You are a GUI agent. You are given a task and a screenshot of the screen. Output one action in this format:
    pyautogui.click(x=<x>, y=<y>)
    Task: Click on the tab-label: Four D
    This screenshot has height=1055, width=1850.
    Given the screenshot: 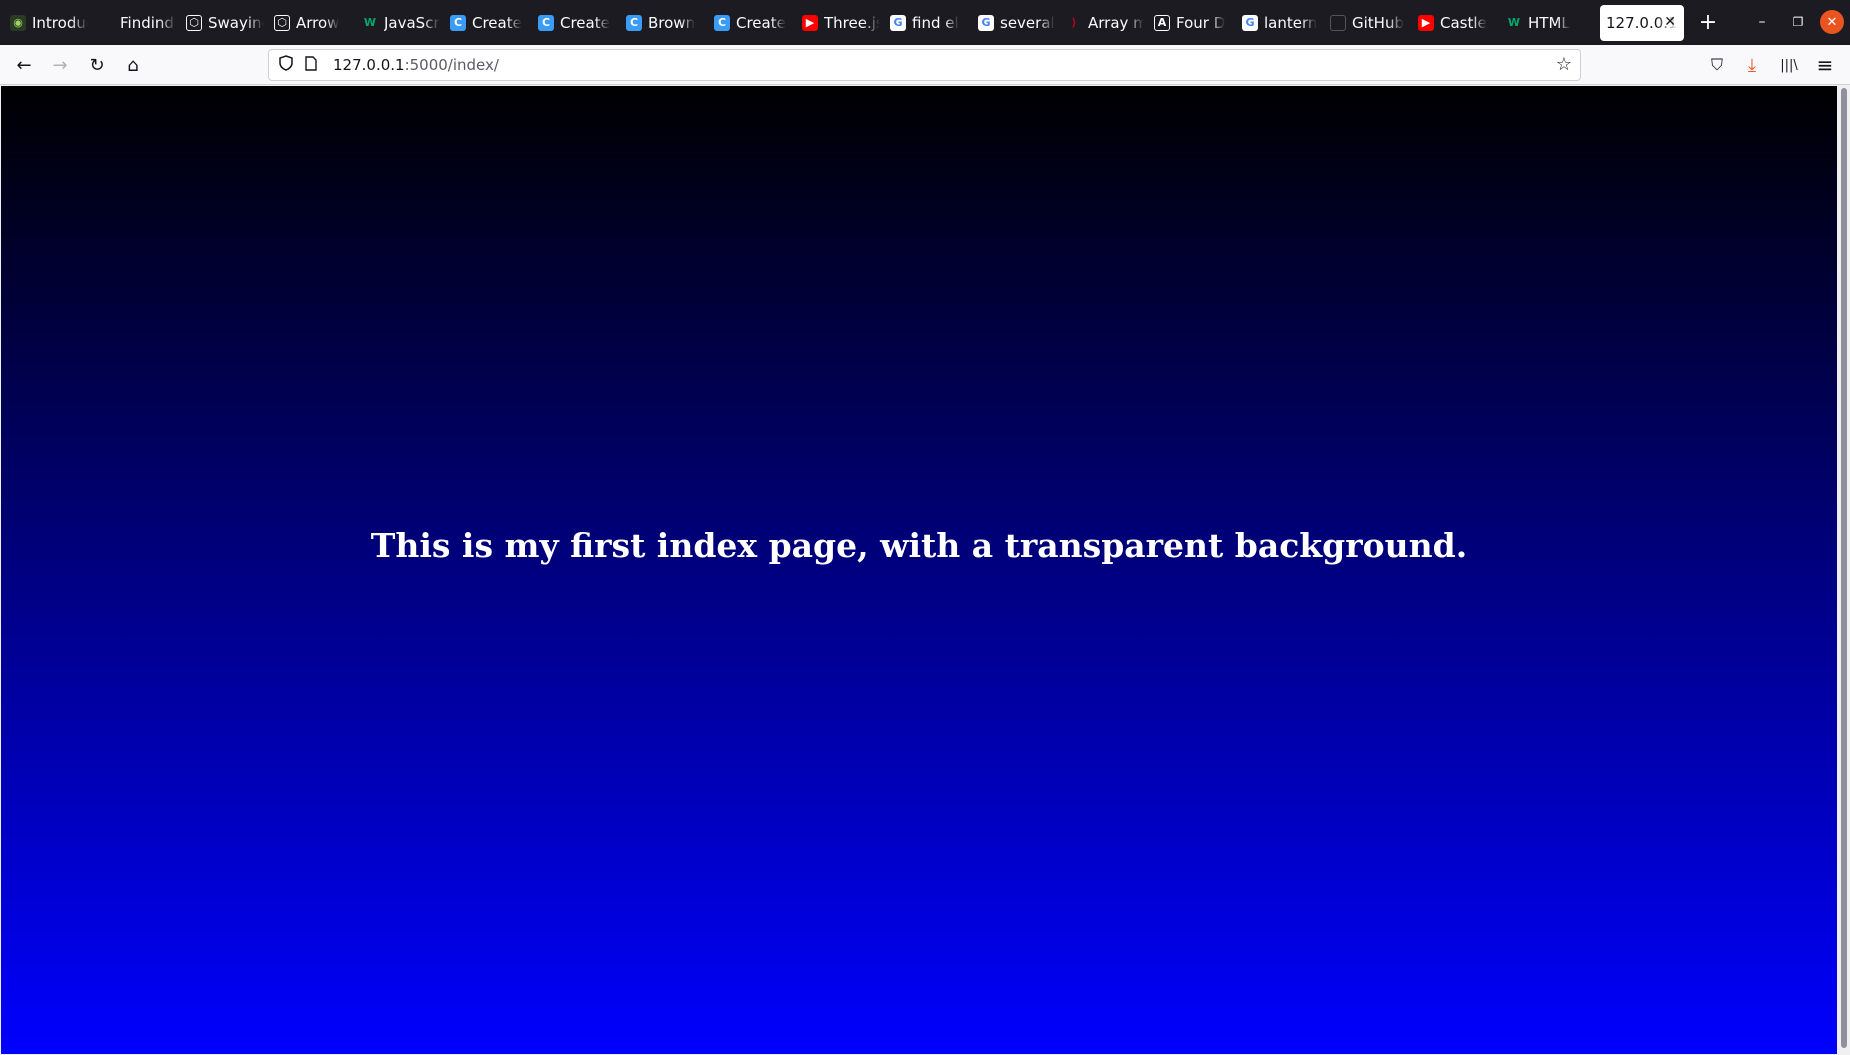 What is the action you would take?
    pyautogui.click(x=1201, y=22)
    